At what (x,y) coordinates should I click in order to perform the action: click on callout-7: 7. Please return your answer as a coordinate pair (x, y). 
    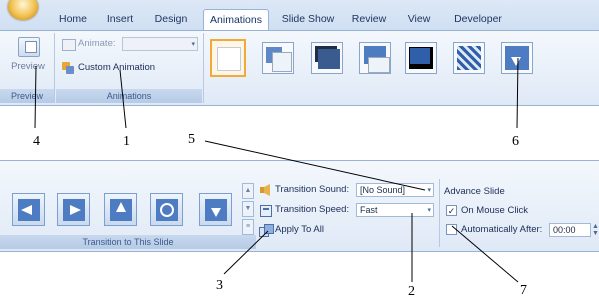
    Looking at the image, I should click on (523, 290).